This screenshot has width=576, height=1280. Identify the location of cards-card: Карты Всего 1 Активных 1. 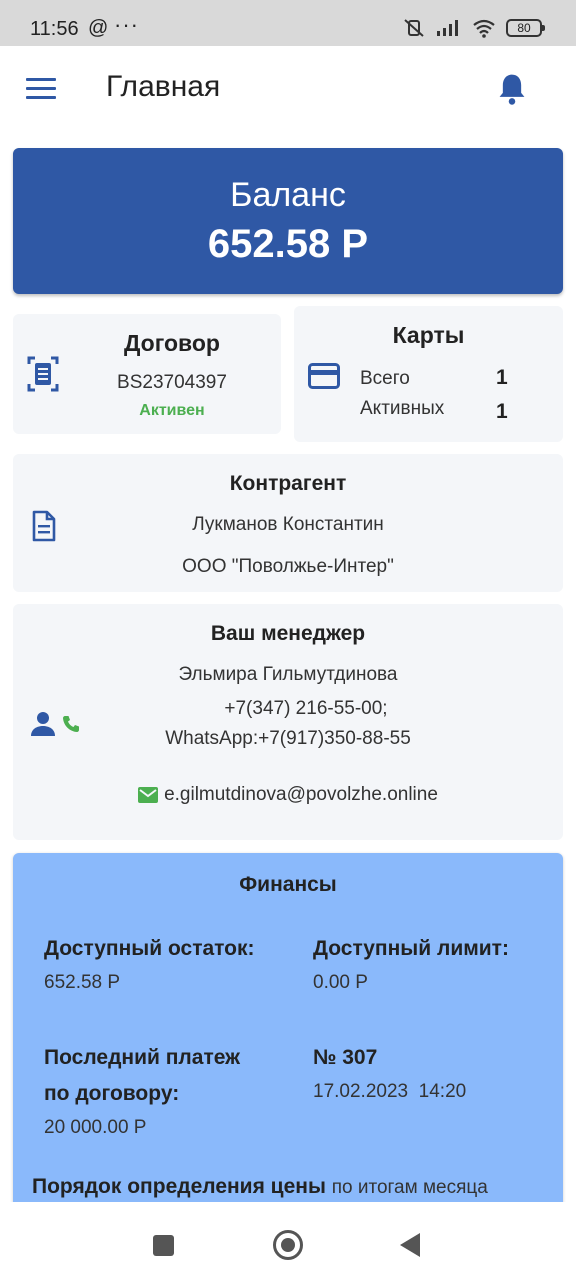
(428, 374).